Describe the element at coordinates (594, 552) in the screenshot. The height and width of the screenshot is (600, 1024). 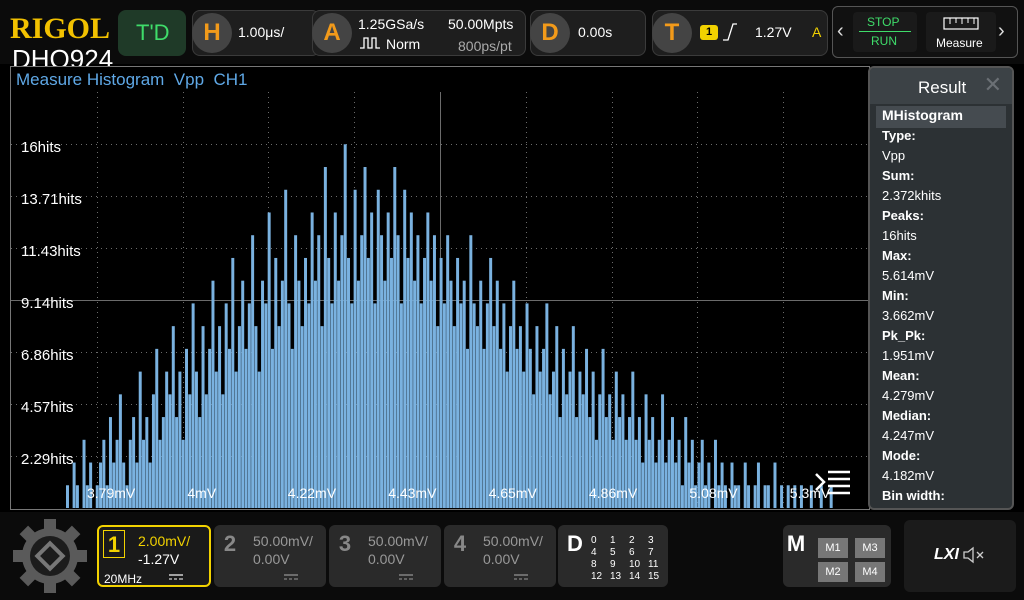
I see `digital-channel-4: 4` at that location.